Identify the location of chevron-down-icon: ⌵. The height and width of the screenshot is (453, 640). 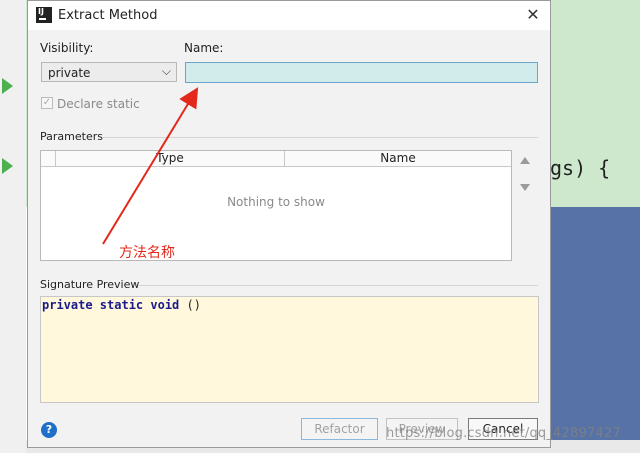
(166, 71).